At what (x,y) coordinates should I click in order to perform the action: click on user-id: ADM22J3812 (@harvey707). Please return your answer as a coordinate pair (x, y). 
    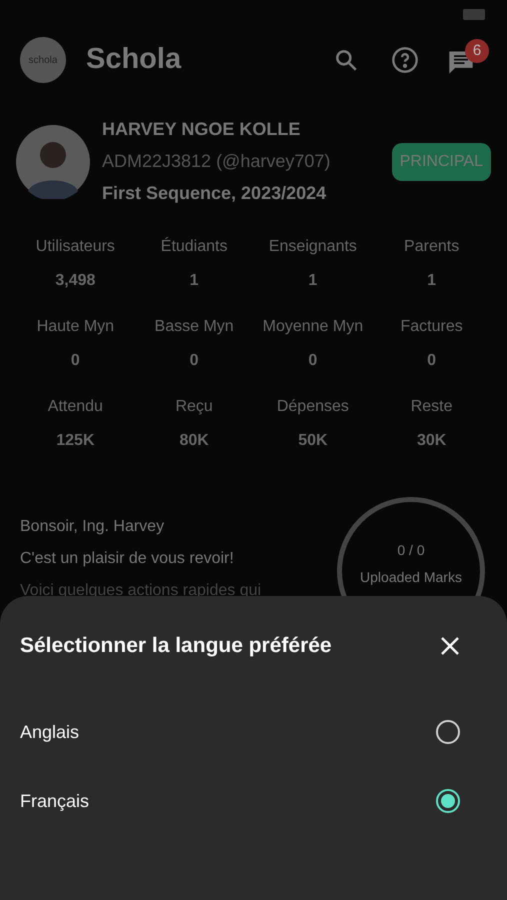
    Looking at the image, I should click on (216, 161).